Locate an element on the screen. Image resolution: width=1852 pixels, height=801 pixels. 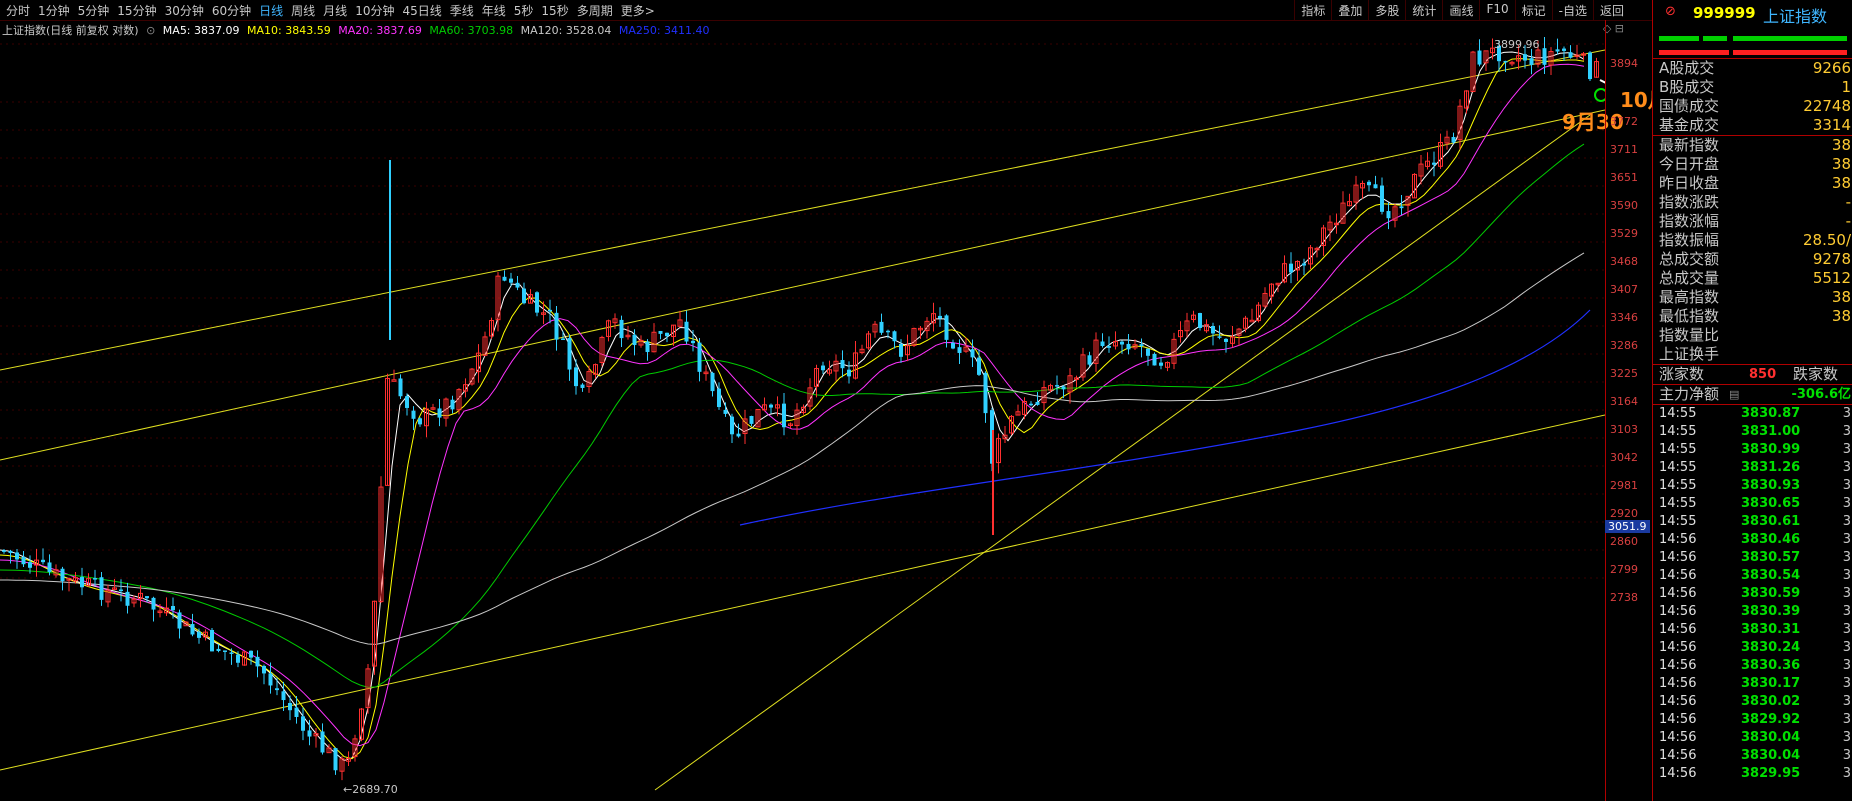
axis-tick: 3894 is located at coordinates (1624, 63).